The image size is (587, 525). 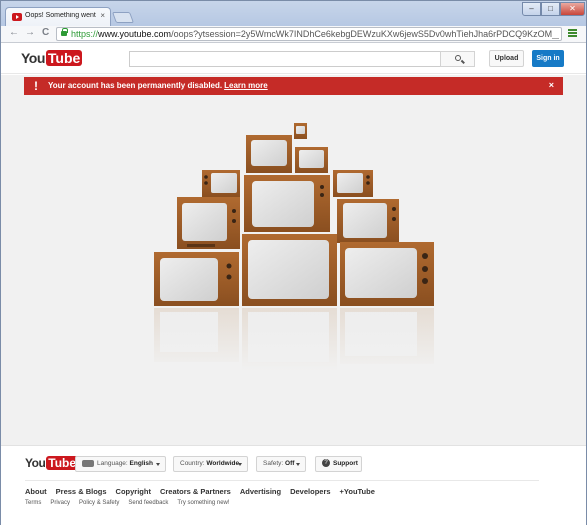 What do you see at coordinates (246, 85) in the screenshot?
I see `learn-more-link: Learn more` at bounding box center [246, 85].